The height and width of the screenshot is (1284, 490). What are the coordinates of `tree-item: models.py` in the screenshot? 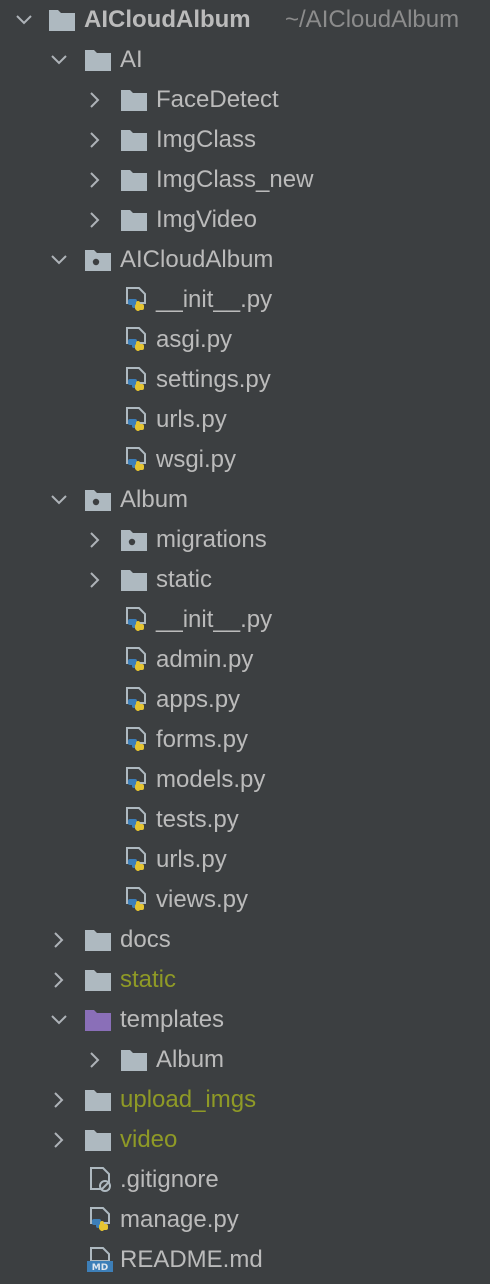 It's located at (245, 780).